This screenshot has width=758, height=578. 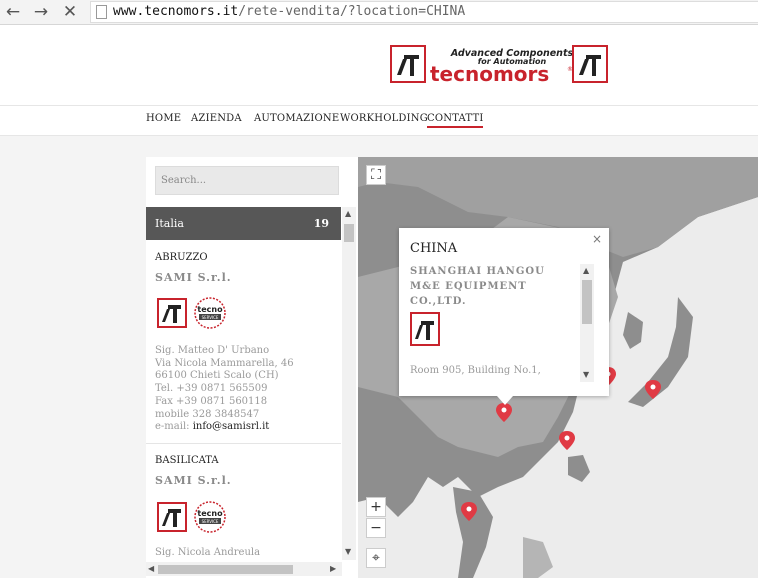 What do you see at coordinates (70, 12) in the screenshot?
I see `stop-close-icon: ✕` at bounding box center [70, 12].